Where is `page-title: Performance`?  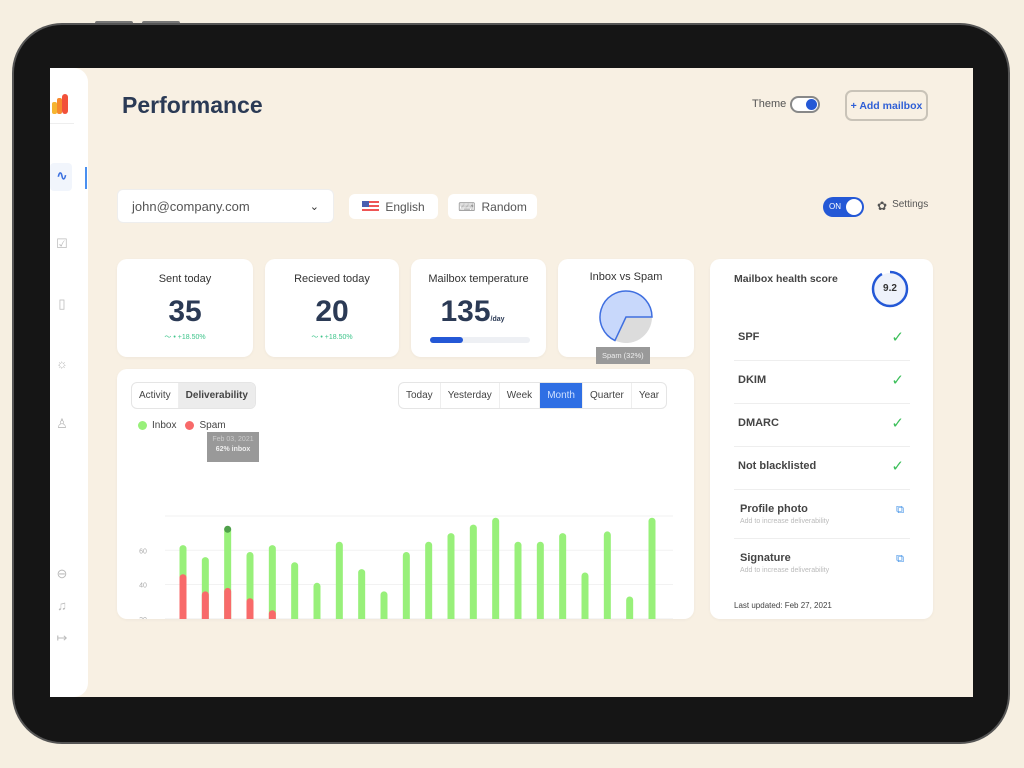
page-title: Performance is located at coordinates (192, 105).